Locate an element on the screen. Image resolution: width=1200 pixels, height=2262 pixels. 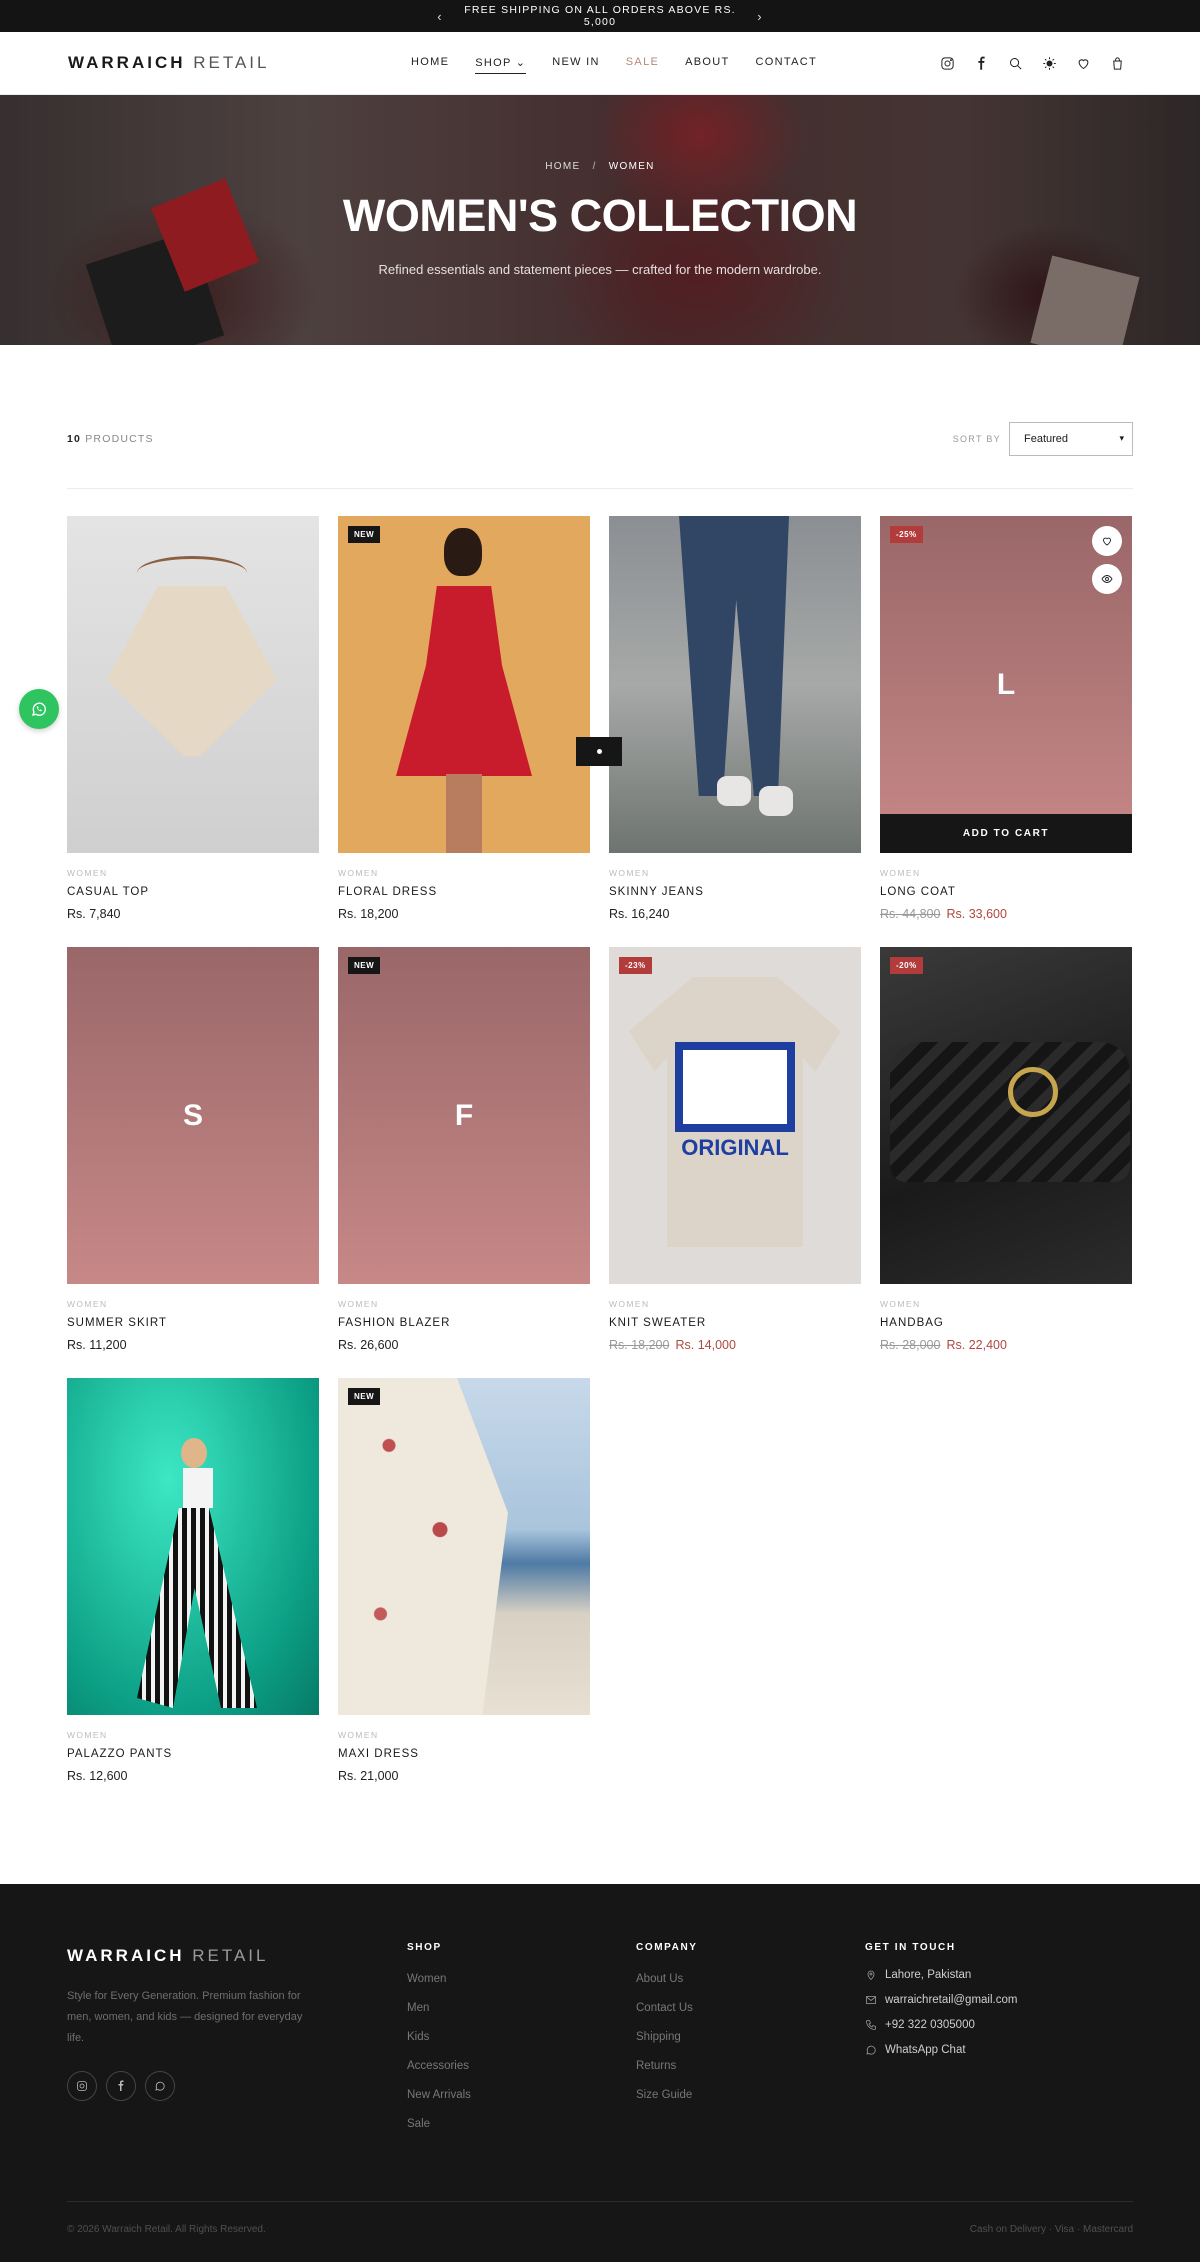
contact-whatsapp: WhatsApp Chat is located at coordinates (995, 2050).